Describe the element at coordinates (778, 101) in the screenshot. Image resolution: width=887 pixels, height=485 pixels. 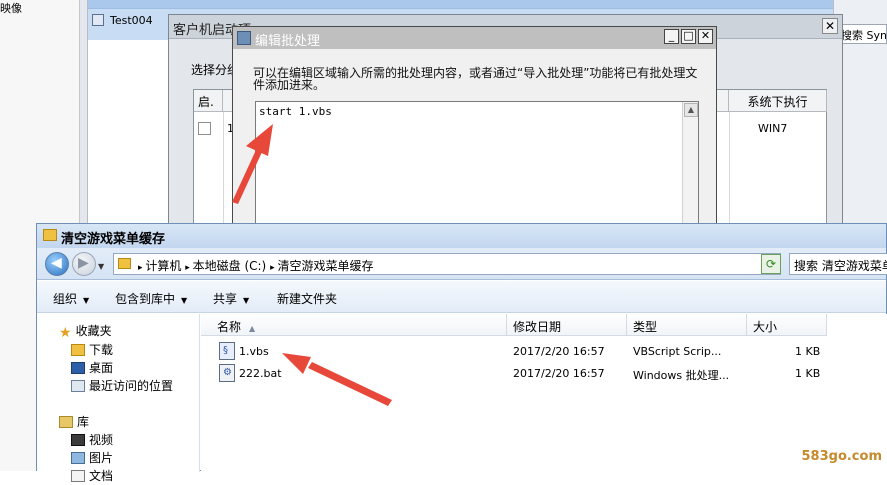
I see `column-header-system: 系统下执行` at that location.